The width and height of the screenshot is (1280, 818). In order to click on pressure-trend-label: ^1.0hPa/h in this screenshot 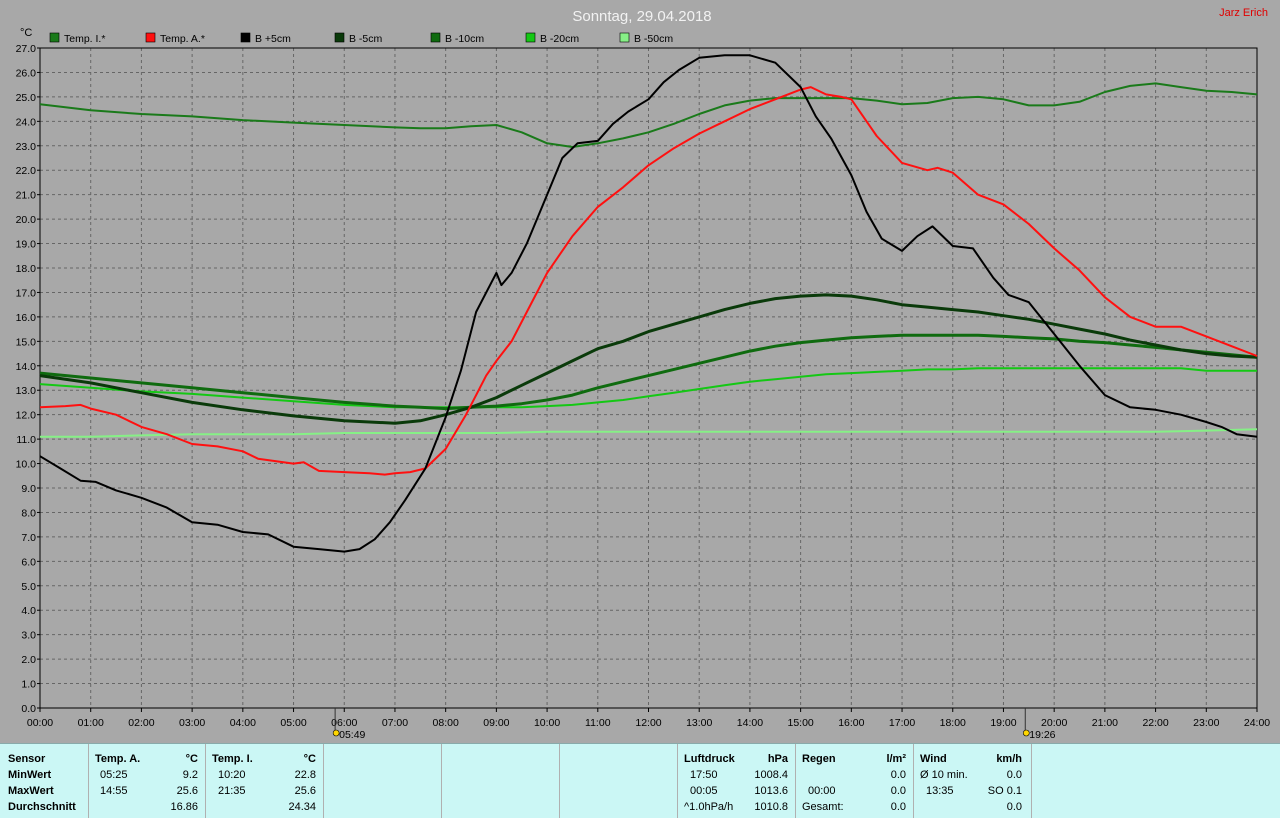, I will do `click(709, 807)`.